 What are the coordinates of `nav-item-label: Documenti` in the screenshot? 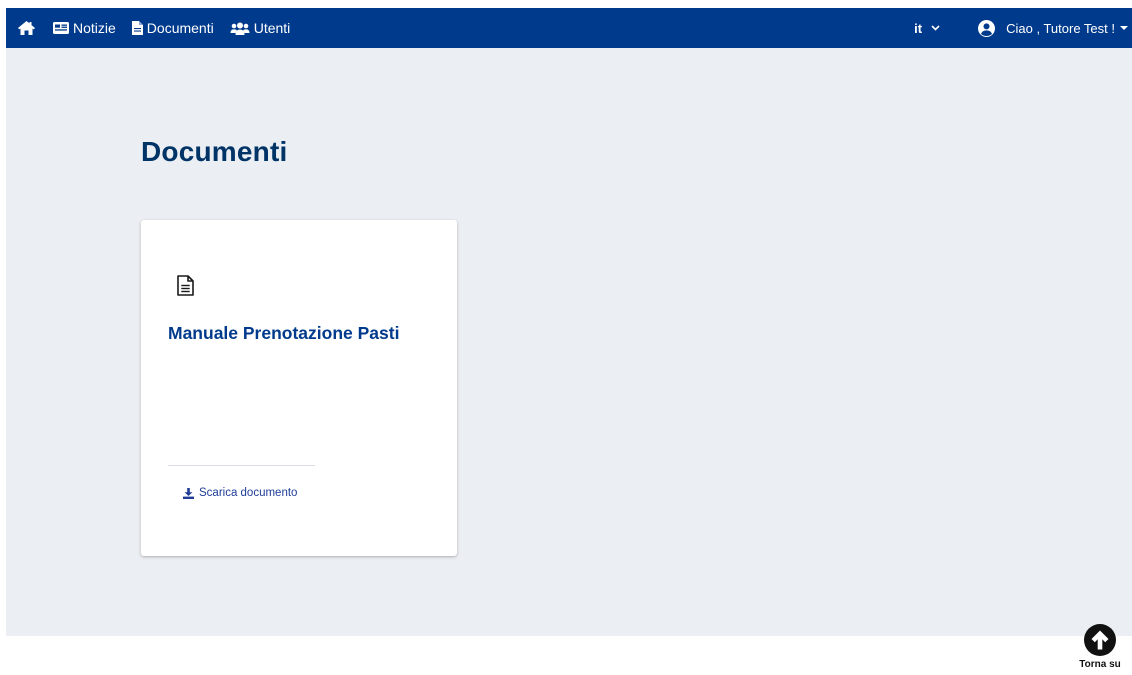 It's located at (180, 28).